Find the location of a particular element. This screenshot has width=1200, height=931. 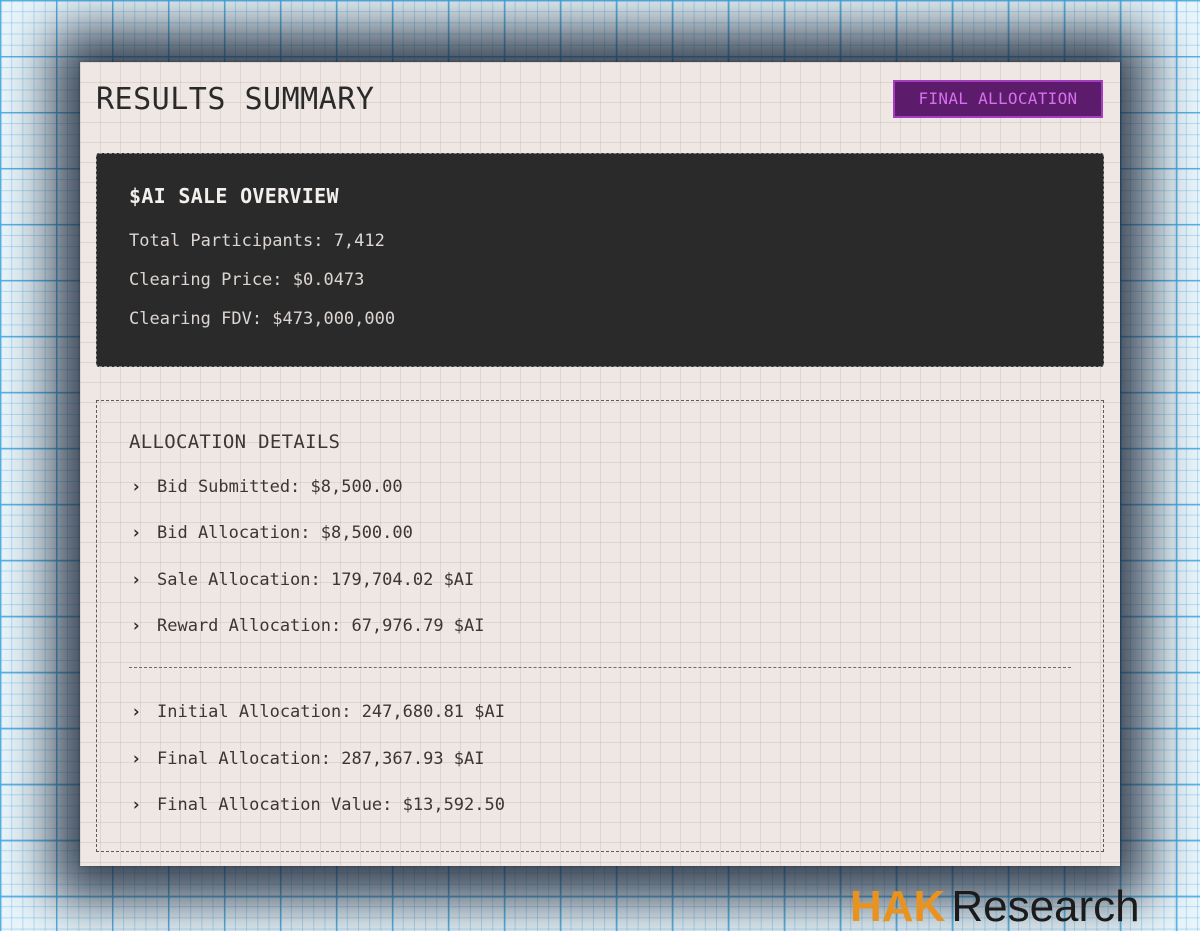

detail-sale-allocation: › Sale Allocation: 179,704.02 $AI is located at coordinates (302, 580).